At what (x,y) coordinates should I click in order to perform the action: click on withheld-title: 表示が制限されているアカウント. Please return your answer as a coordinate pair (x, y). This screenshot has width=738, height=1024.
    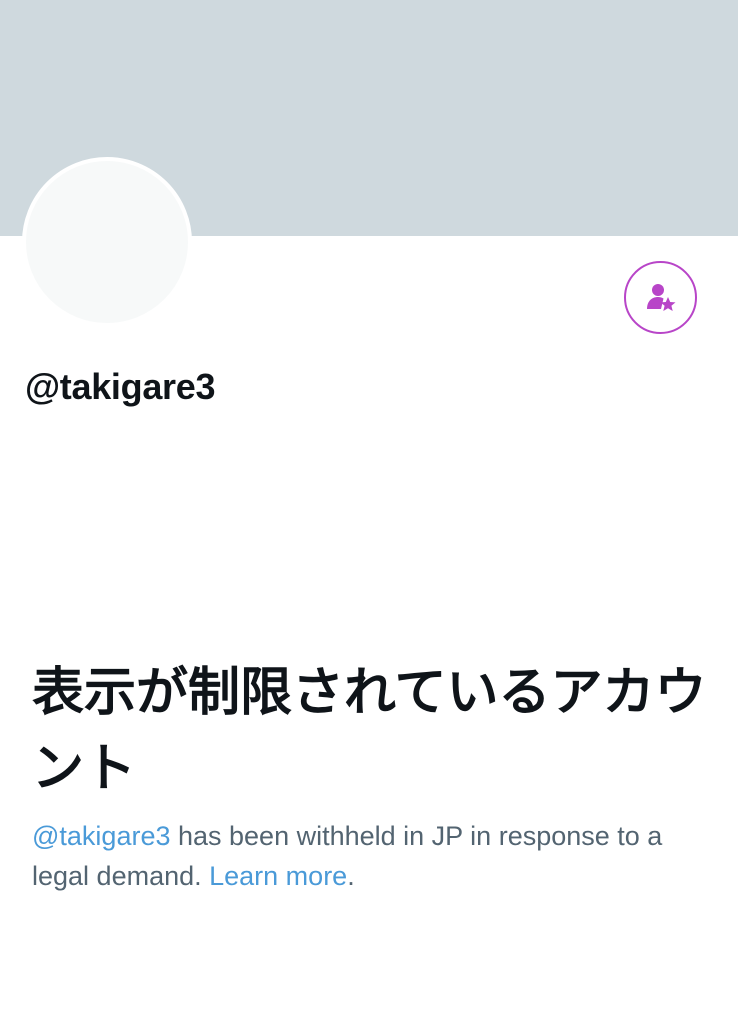
    Looking at the image, I should click on (369, 731).